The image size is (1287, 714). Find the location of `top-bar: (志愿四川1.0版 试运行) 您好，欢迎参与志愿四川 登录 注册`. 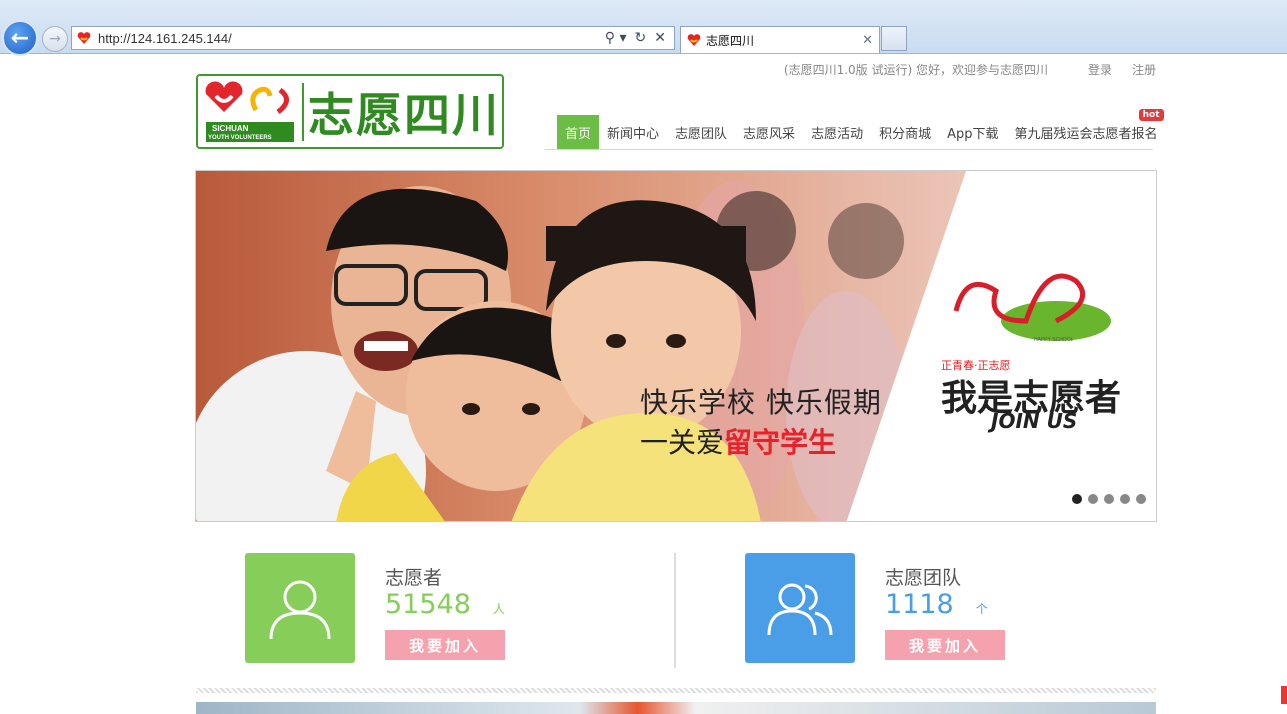

top-bar: (志愿四川1.0版 试运行) 您好，欢迎参与志愿四川 登录 注册 is located at coordinates (970, 69).